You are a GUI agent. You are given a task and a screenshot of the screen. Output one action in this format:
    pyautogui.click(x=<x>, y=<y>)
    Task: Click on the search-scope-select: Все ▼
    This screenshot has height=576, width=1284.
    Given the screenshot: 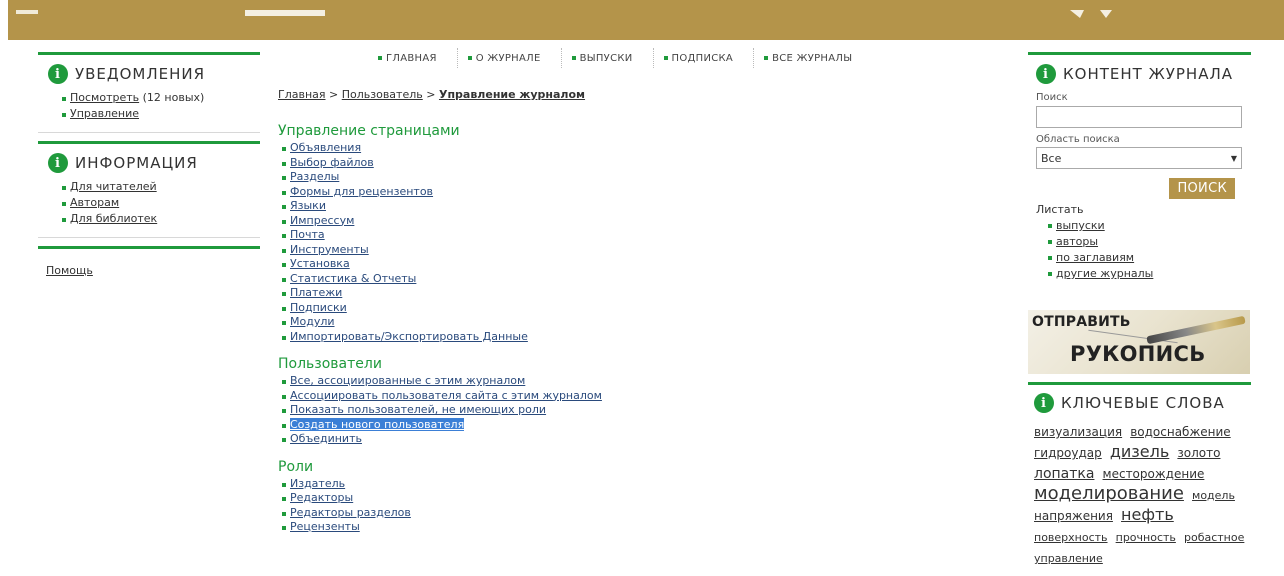 What is the action you would take?
    pyautogui.click(x=1139, y=158)
    